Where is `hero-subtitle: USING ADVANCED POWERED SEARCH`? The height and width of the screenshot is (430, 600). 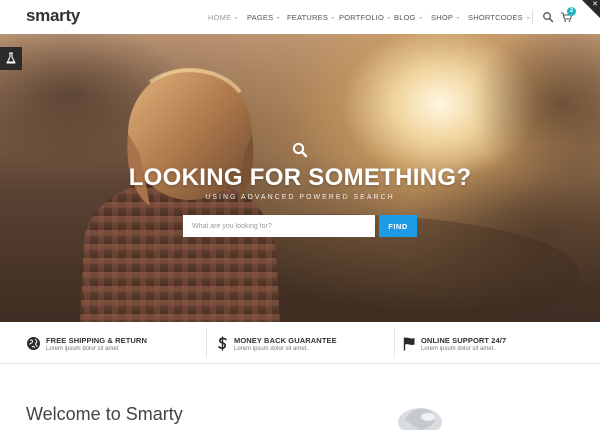 hero-subtitle: USING ADVANCED POWERED SEARCH is located at coordinates (300, 197).